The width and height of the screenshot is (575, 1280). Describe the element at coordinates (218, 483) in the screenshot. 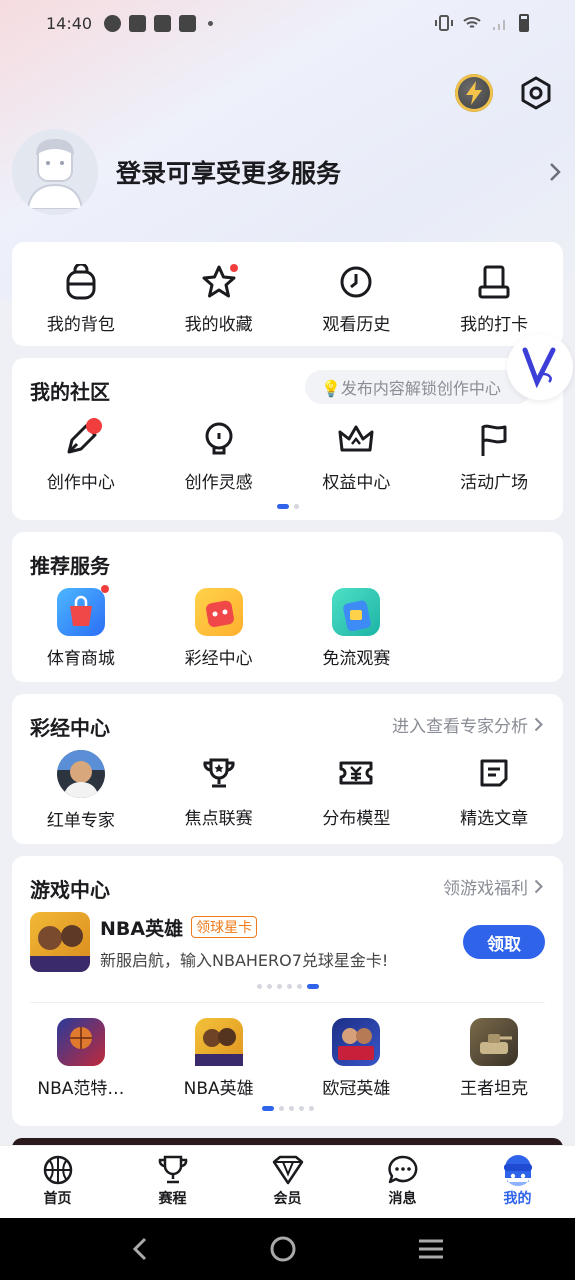

I see `community-item-label: 创作灵感` at that location.